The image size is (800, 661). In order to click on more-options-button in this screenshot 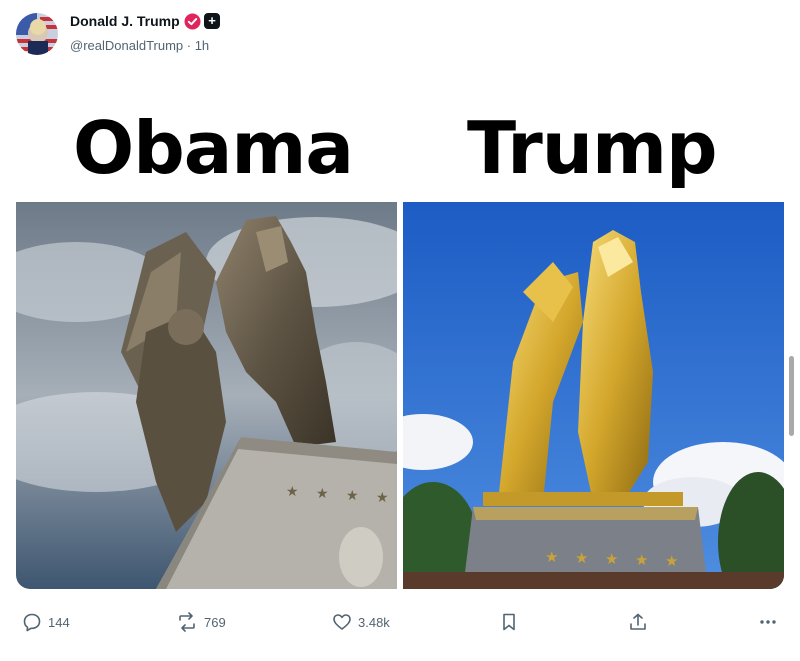, I will do `click(768, 622)`.